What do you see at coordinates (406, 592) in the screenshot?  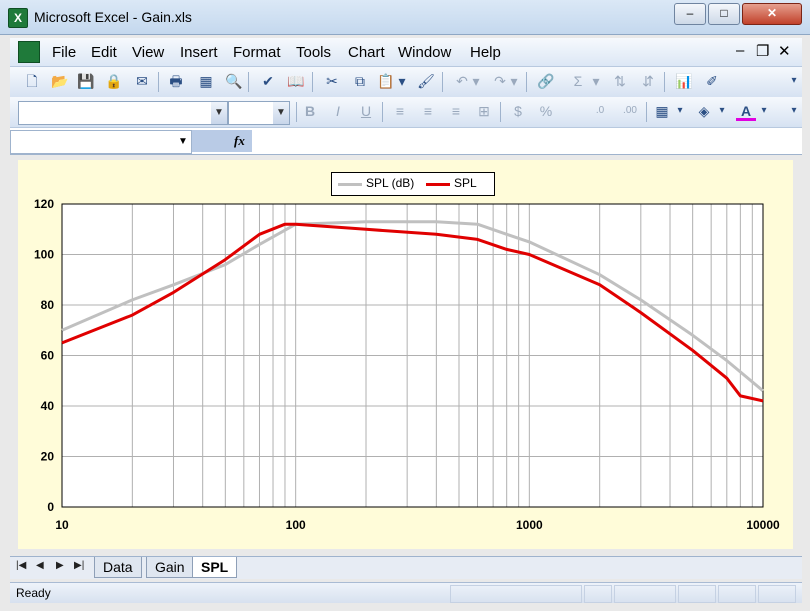 I see `status-bar: Ready` at bounding box center [406, 592].